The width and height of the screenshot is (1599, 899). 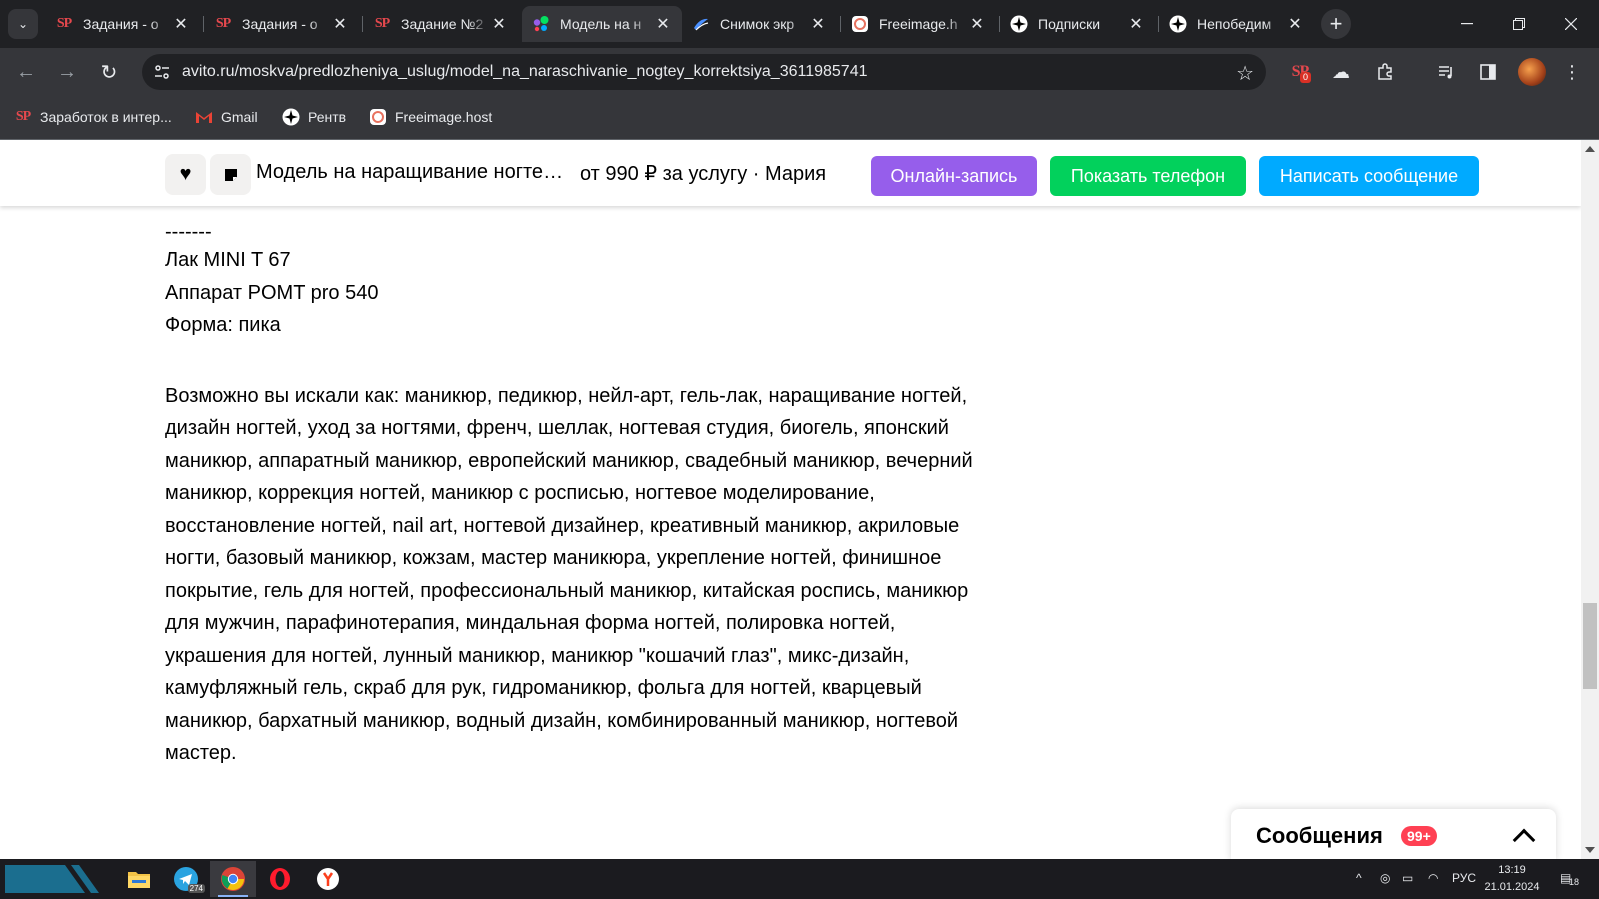 I want to click on tab-title: Модель на н, so click(x=601, y=24).